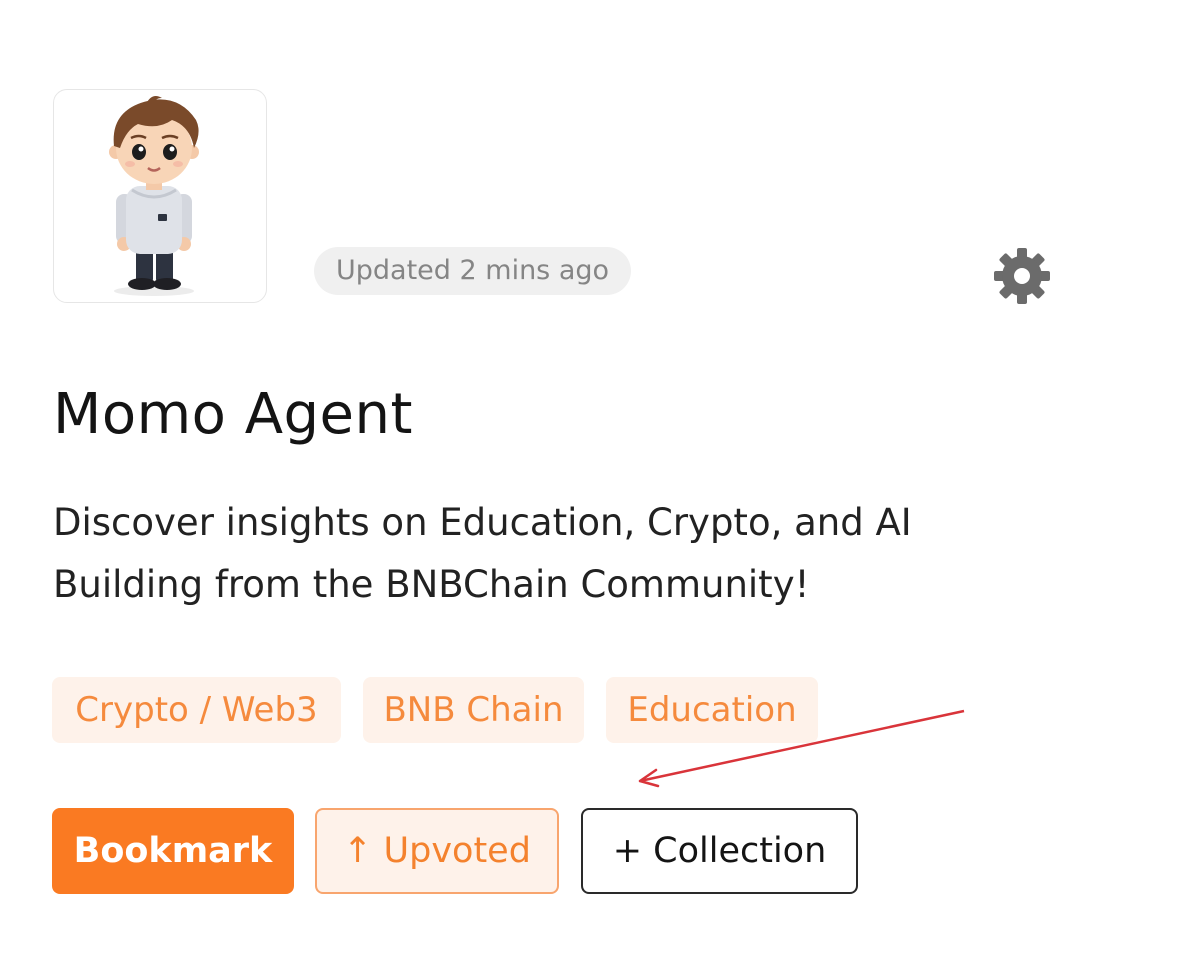 The height and width of the screenshot is (965, 1200). Describe the element at coordinates (473, 271) in the screenshot. I see `updated-status-badge: Updated 2 mins ago` at that location.